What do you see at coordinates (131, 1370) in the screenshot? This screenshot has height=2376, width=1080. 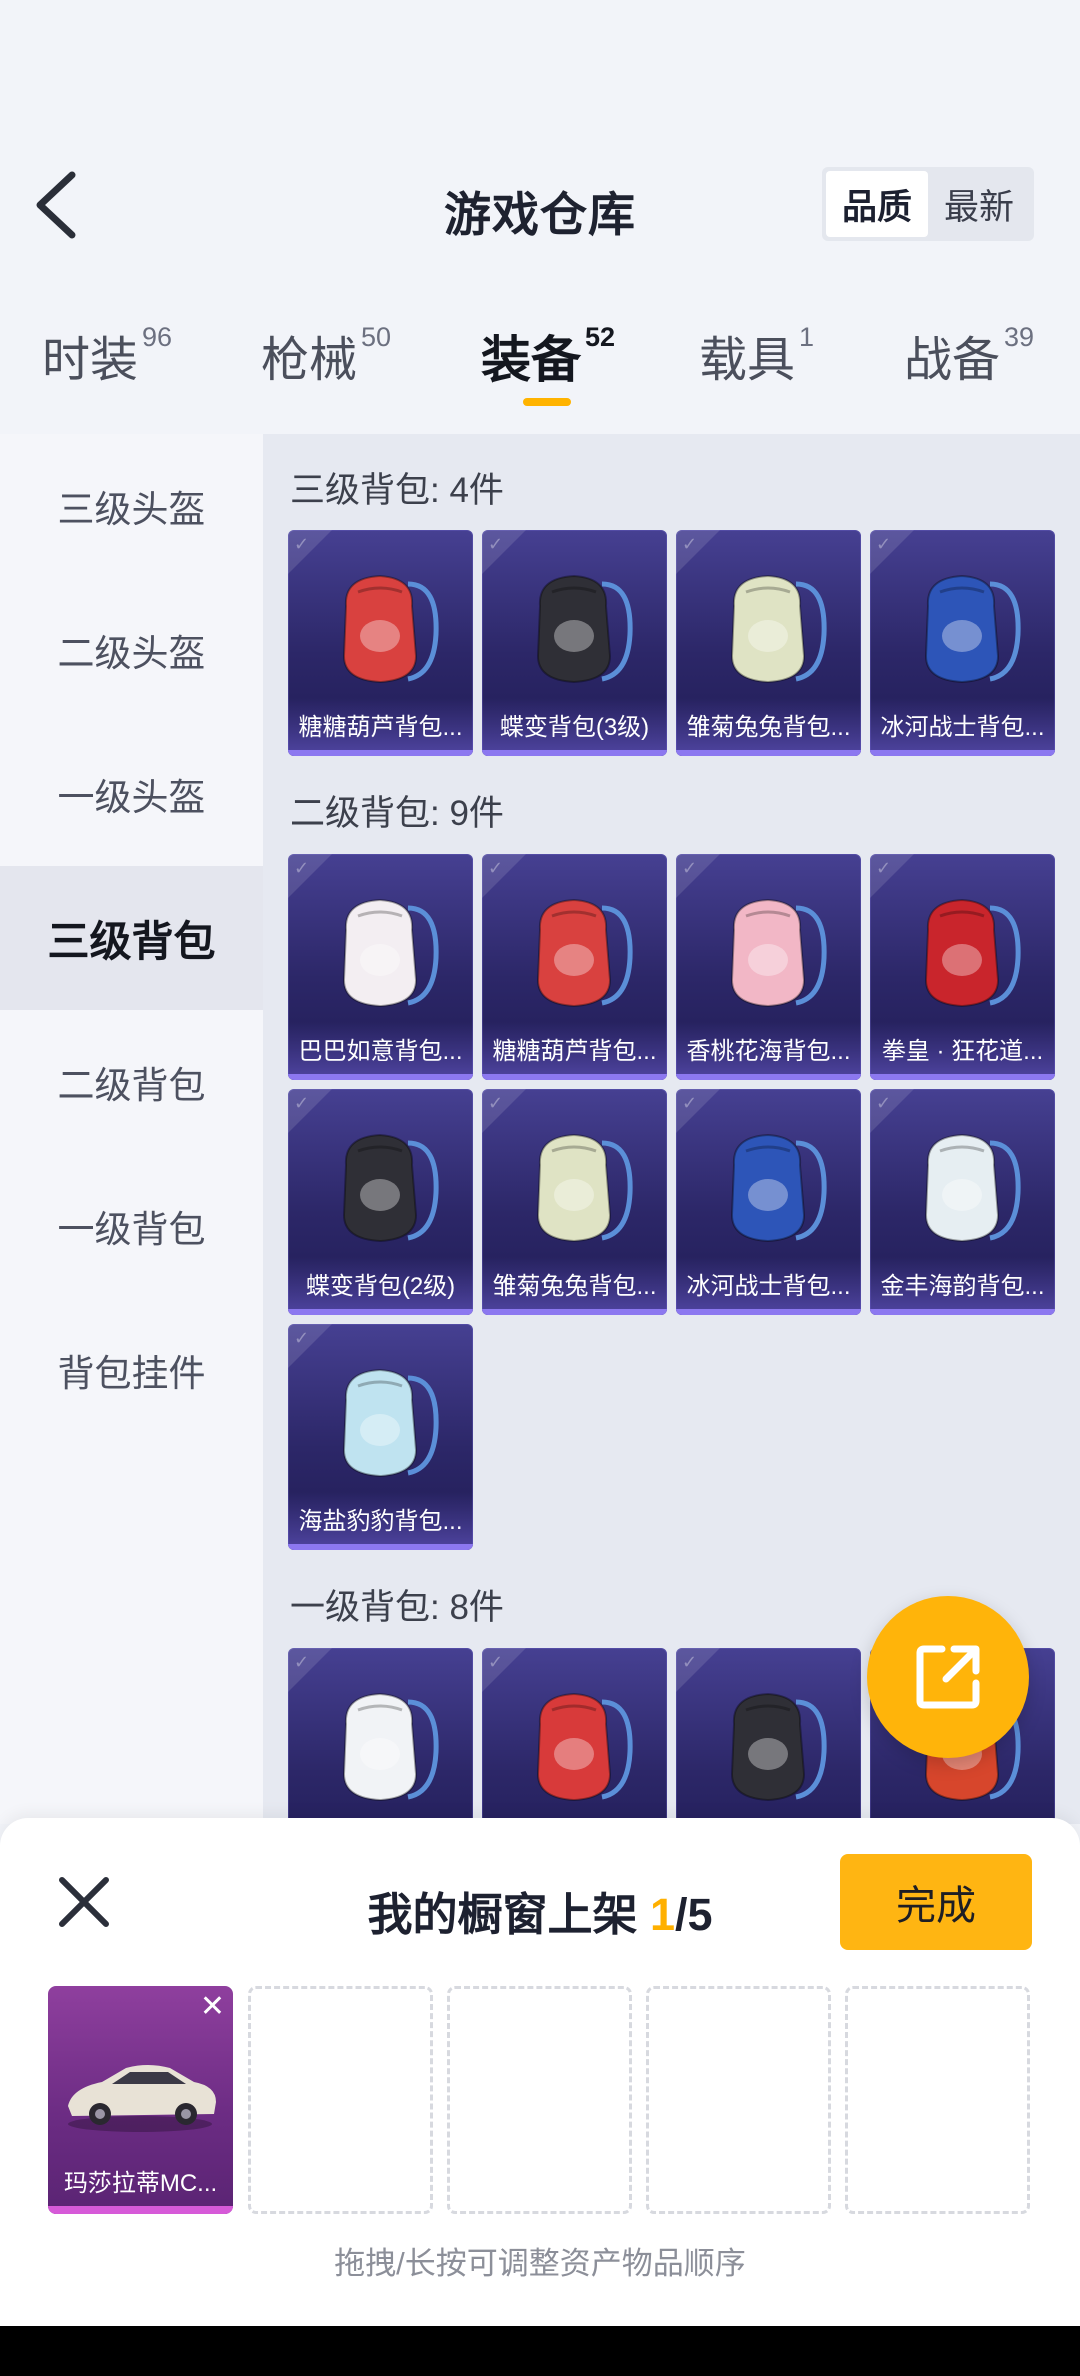 I see `sidebar-item-backpack-charm: 背包挂件` at bounding box center [131, 1370].